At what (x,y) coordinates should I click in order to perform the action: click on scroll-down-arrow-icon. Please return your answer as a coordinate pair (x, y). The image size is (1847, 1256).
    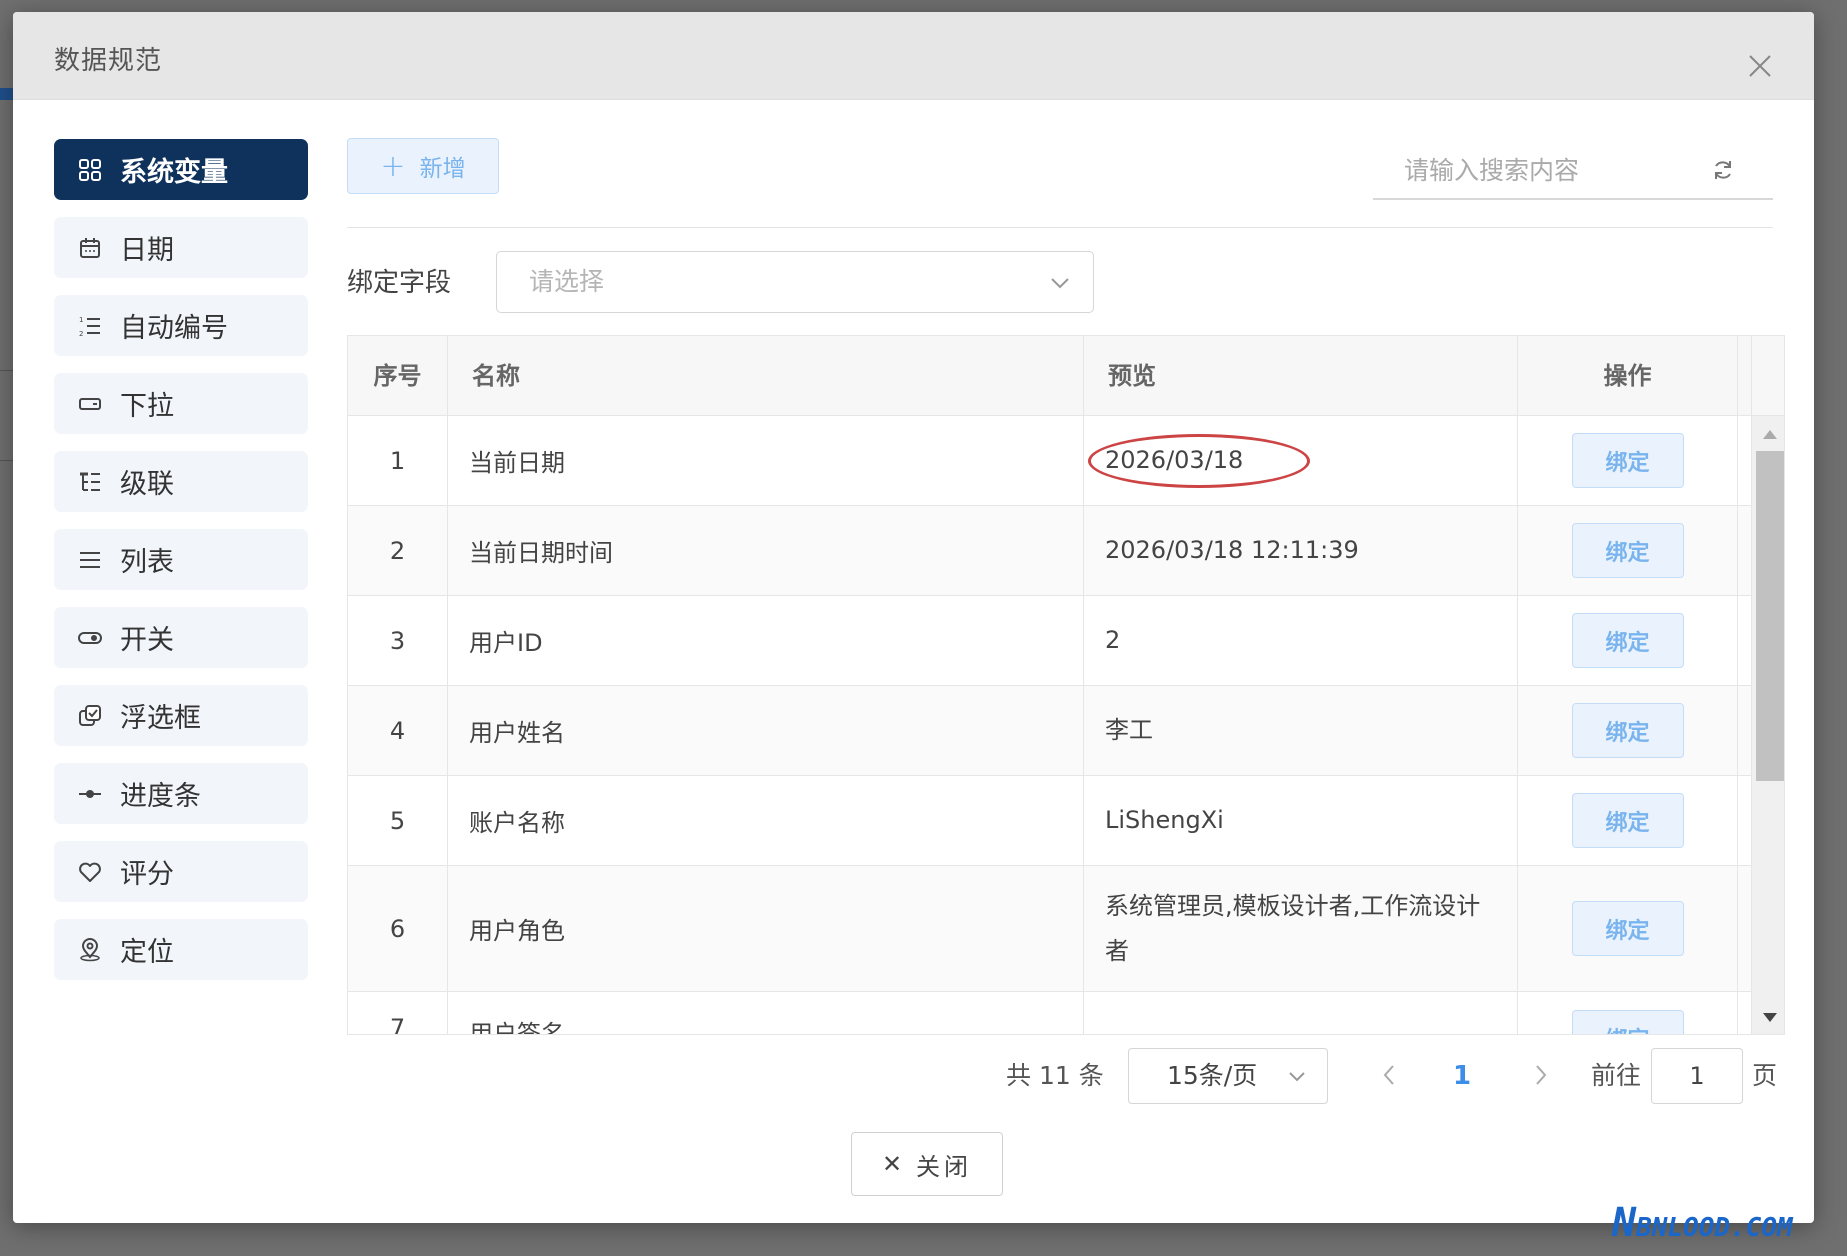
    Looking at the image, I should click on (1770, 1017).